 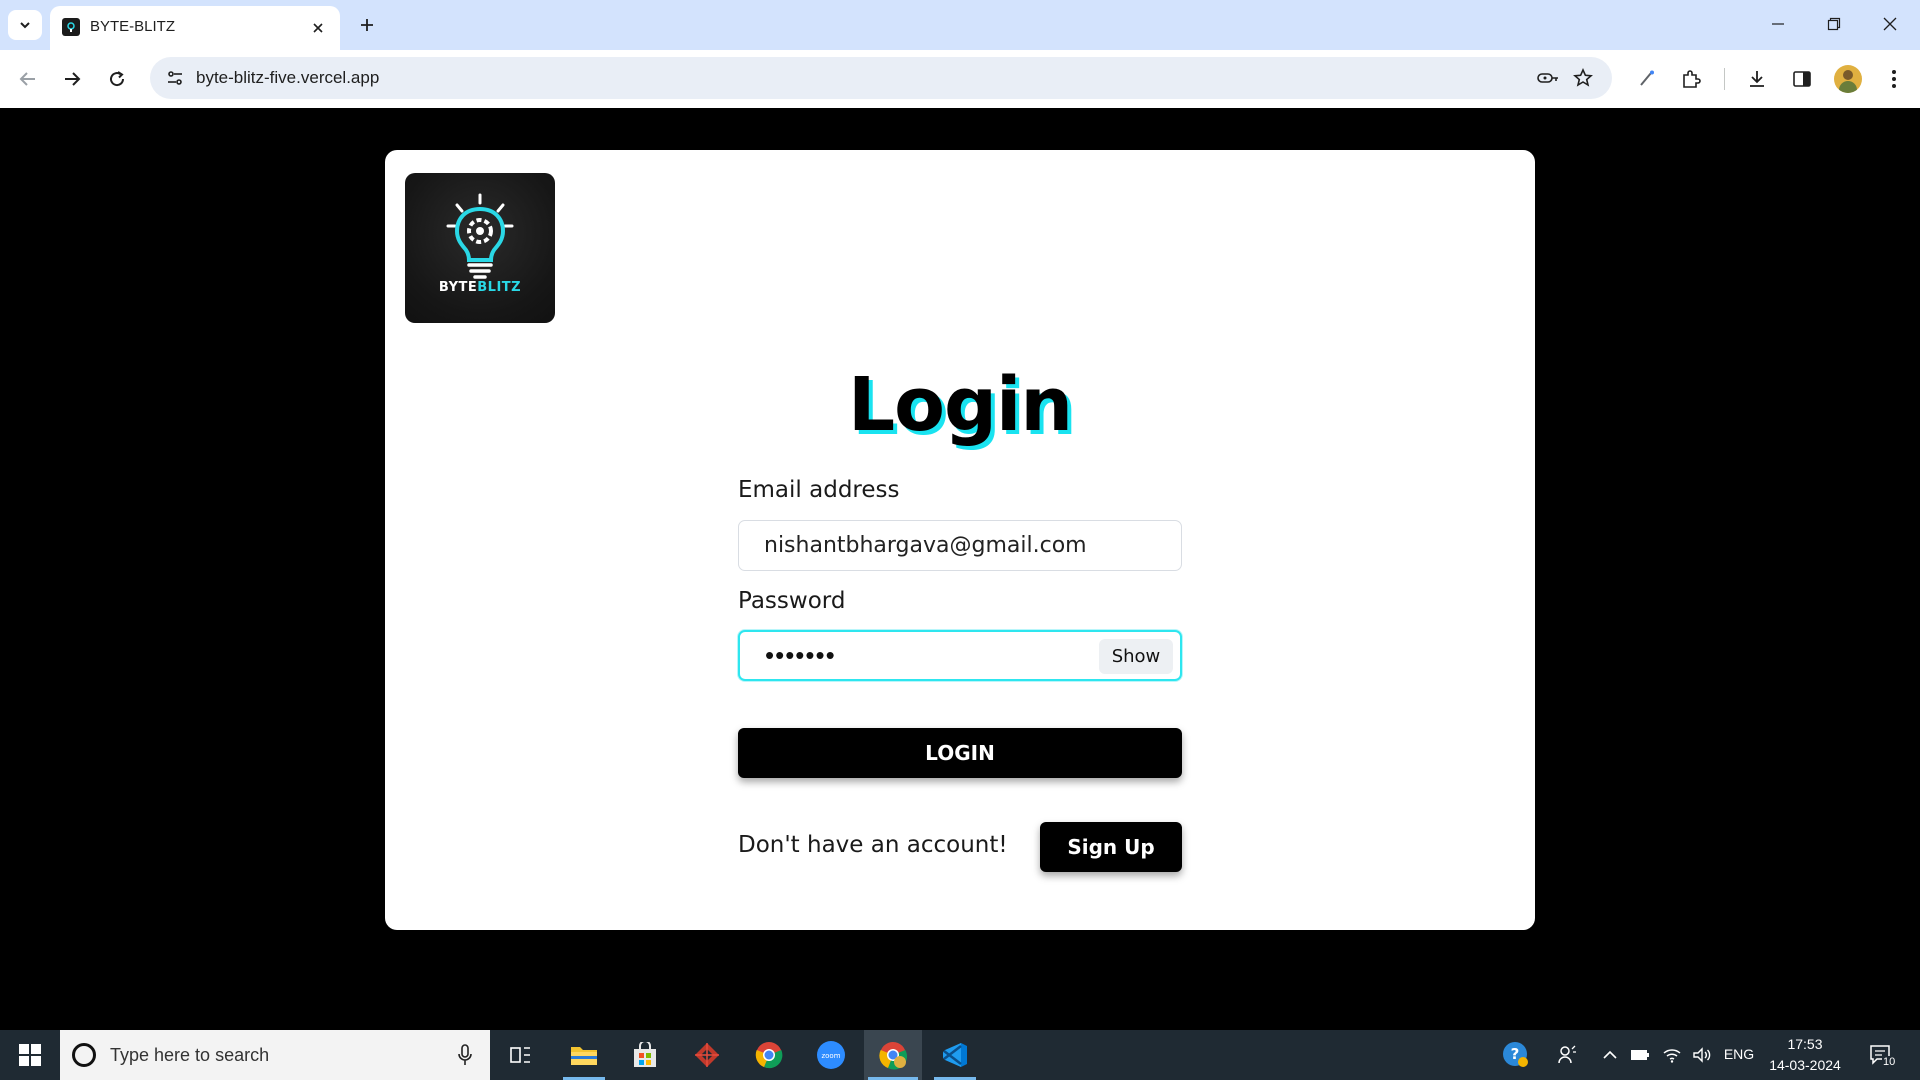 I want to click on logo-wordmark: BYTEBLITZ, so click(x=480, y=287).